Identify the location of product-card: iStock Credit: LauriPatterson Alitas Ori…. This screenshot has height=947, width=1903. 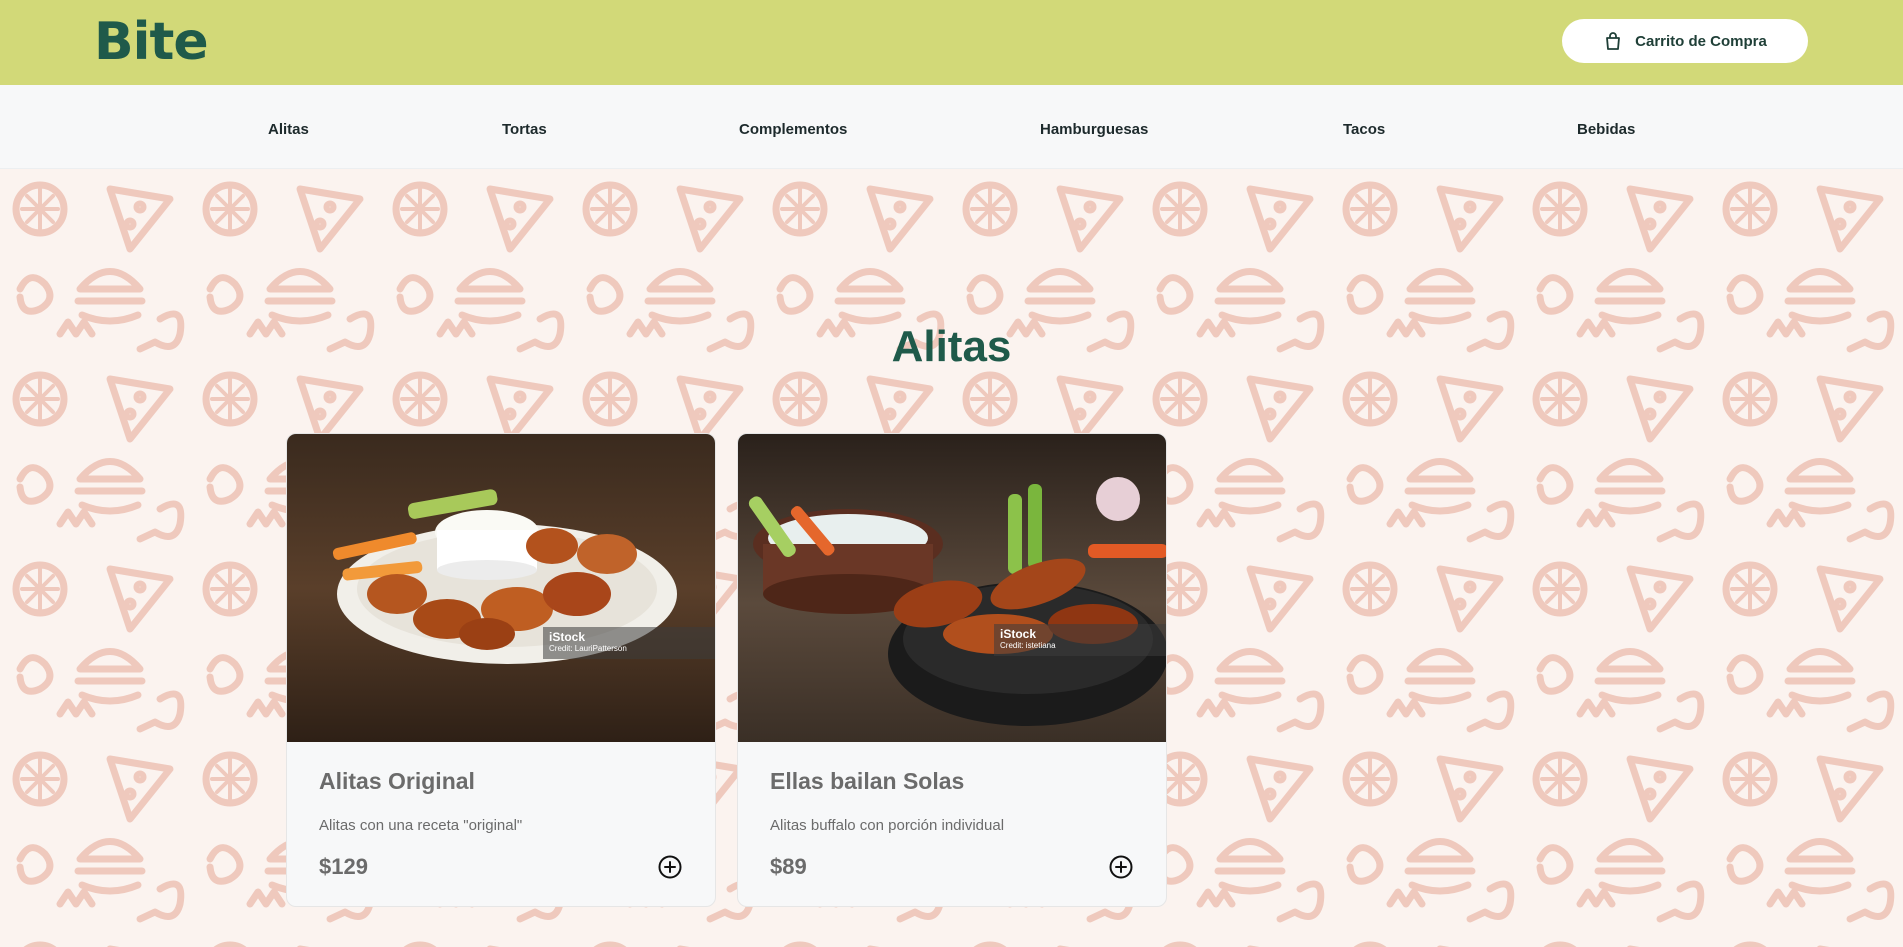
(501, 670).